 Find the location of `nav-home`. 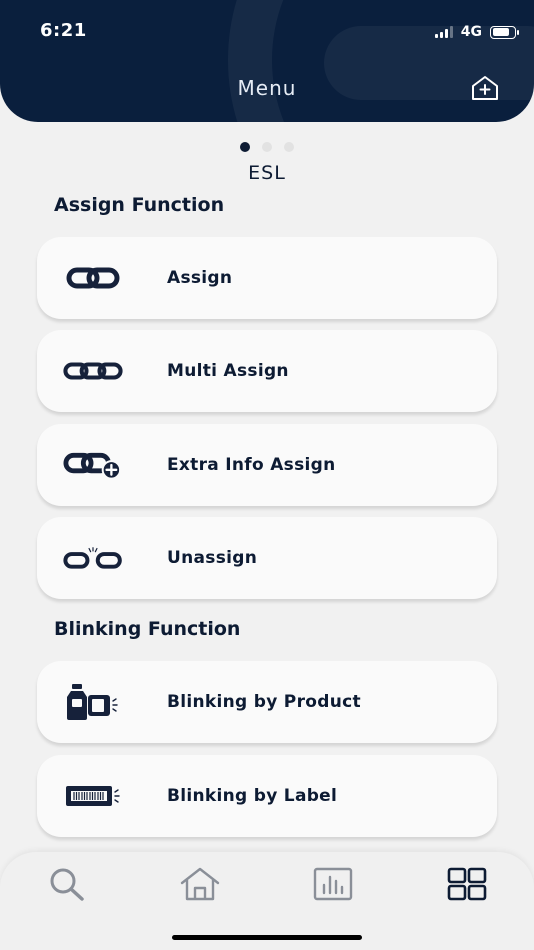

nav-home is located at coordinates (200, 884).